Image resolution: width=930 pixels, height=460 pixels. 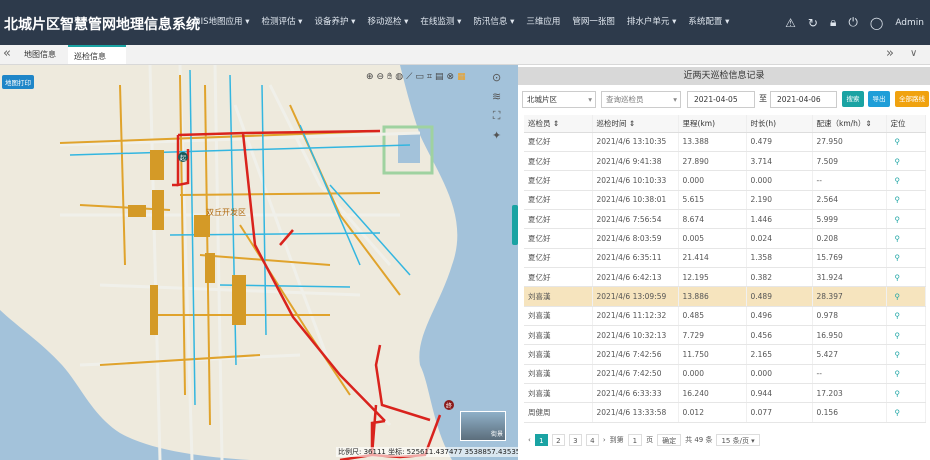 What do you see at coordinates (849, 393) in the screenshot?
I see `cell-pace: 17.203` at bounding box center [849, 393].